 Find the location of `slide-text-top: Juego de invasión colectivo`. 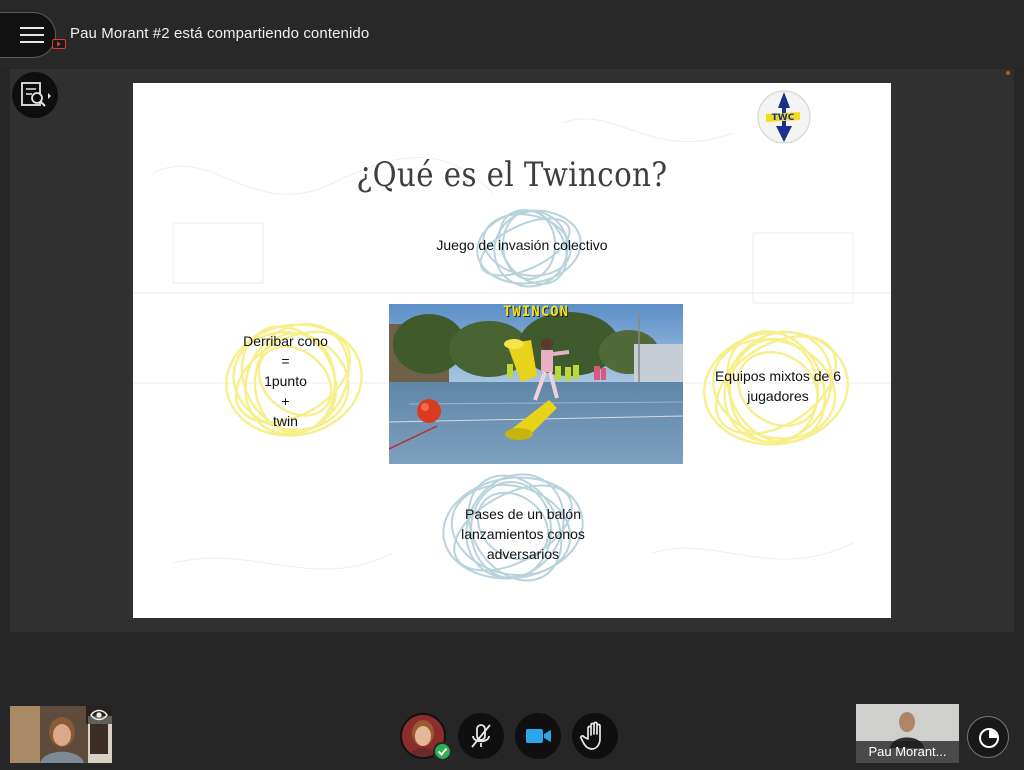

slide-text-top: Juego de invasión colectivo is located at coordinates (522, 245).